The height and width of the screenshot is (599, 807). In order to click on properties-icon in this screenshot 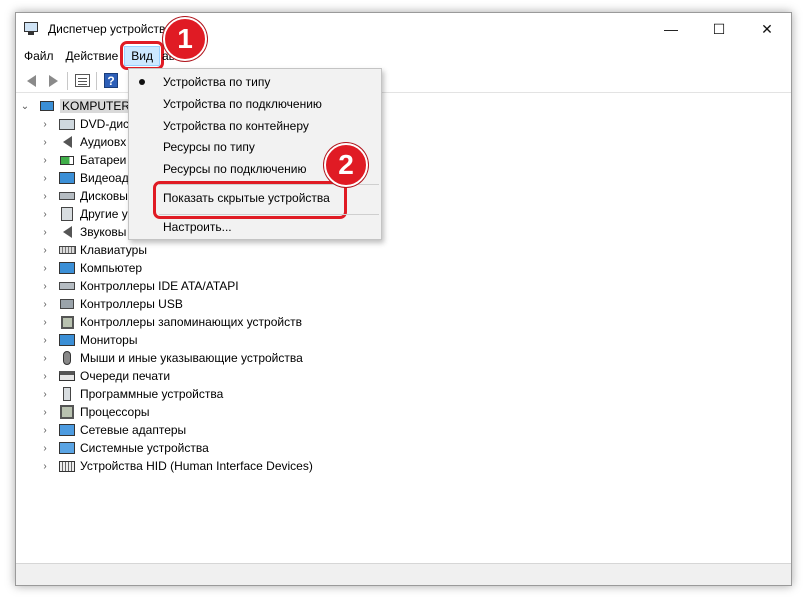, I will do `click(82, 80)`.